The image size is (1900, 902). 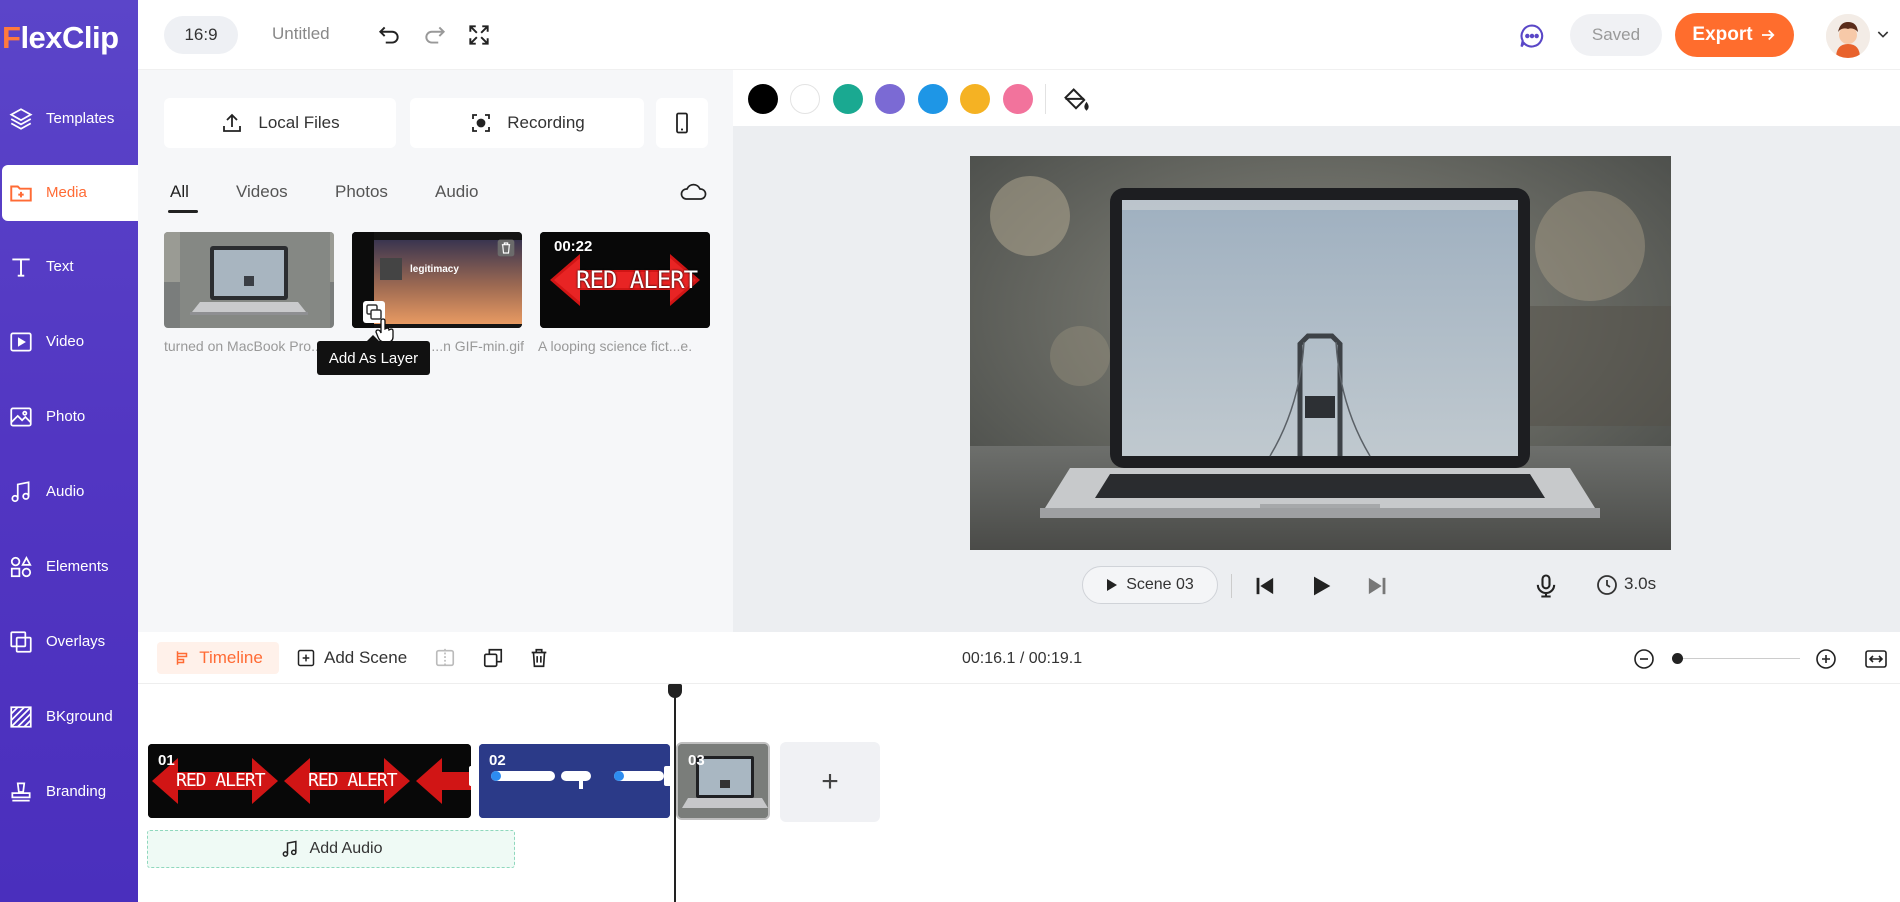 What do you see at coordinates (183, 211) in the screenshot?
I see `active-tab-indicator` at bounding box center [183, 211].